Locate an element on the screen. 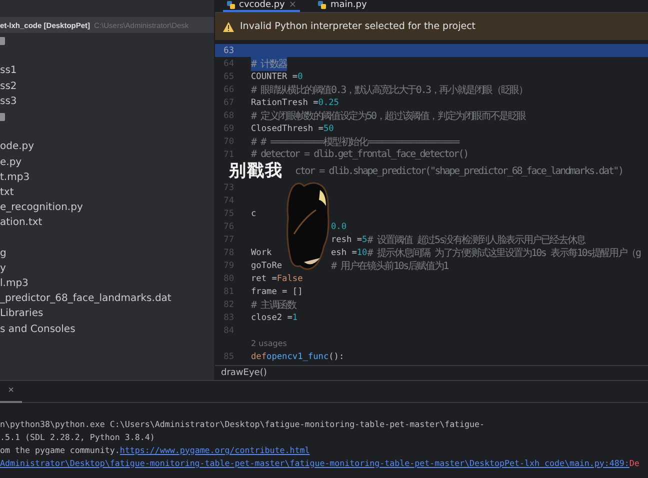 The height and width of the screenshot is (478, 648). console-link: https://www.pygame.org/contribute.html is located at coordinates (215, 449).